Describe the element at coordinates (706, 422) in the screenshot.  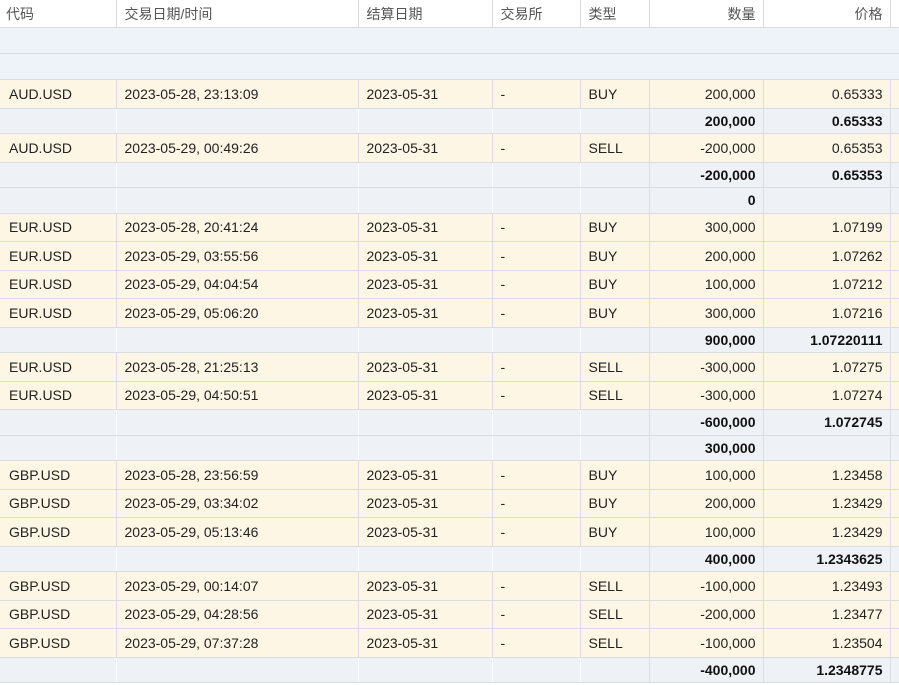
I see `subtotal-quantity-cell: -600,000` at that location.